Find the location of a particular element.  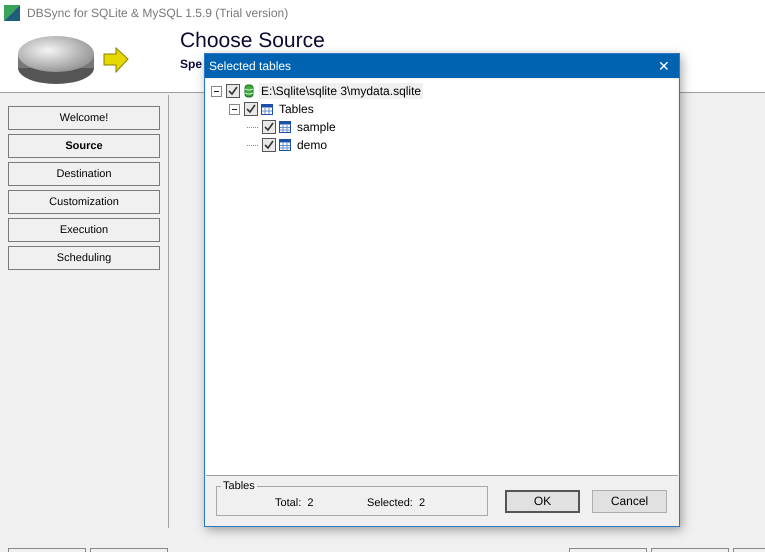

nav-button: Welcome! is located at coordinates (84, 118).